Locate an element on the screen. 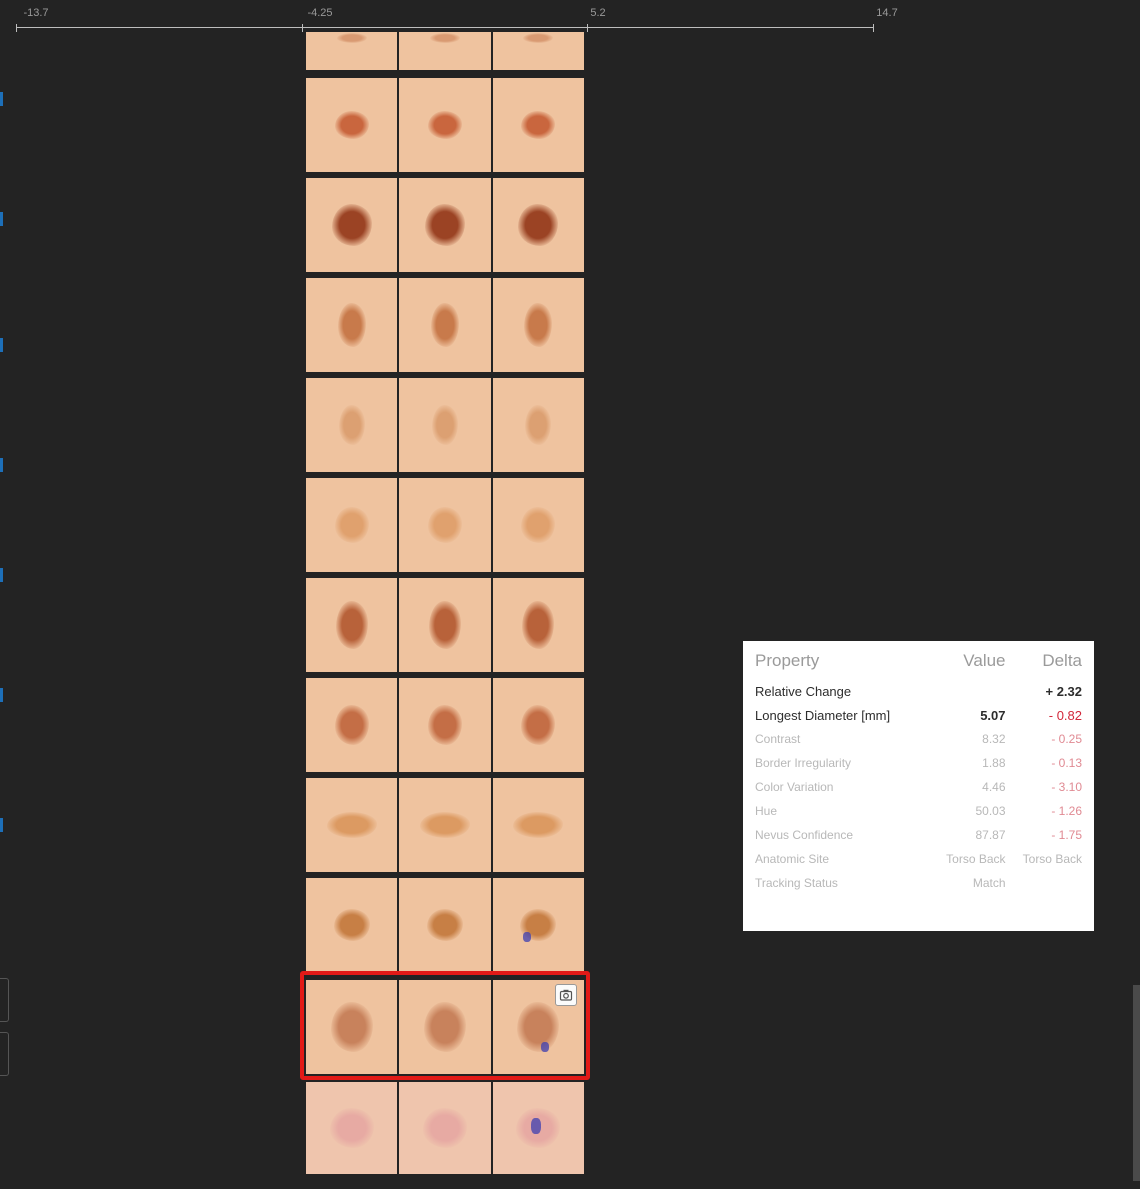 The width and height of the screenshot is (1140, 1189). property-value: Torso Back is located at coordinates (976, 859).